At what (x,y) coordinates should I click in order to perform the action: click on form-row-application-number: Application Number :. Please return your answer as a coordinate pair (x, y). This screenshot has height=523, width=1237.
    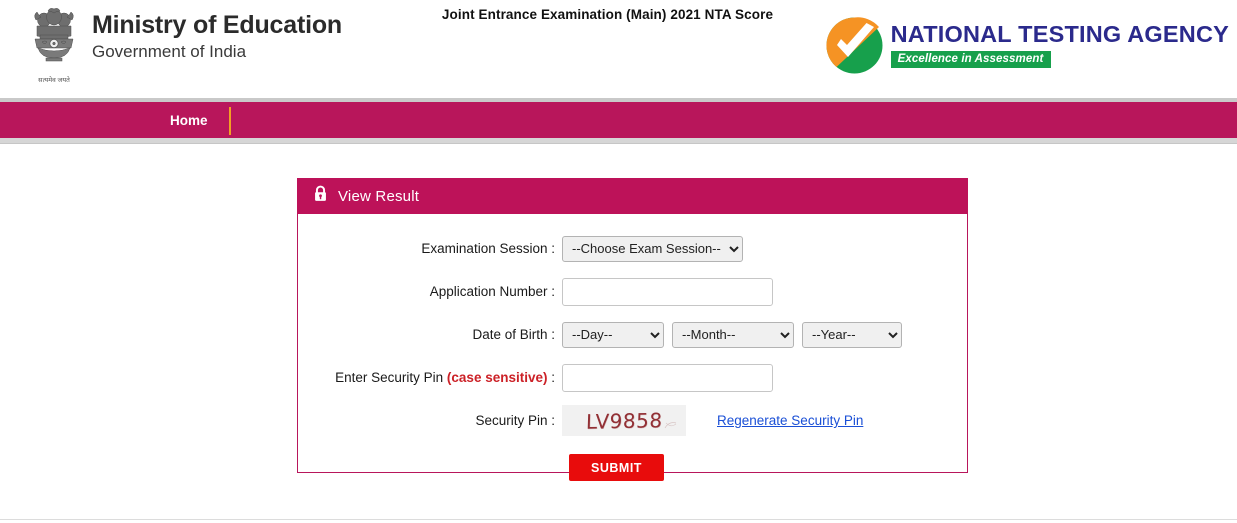
    Looking at the image, I should click on (632, 291).